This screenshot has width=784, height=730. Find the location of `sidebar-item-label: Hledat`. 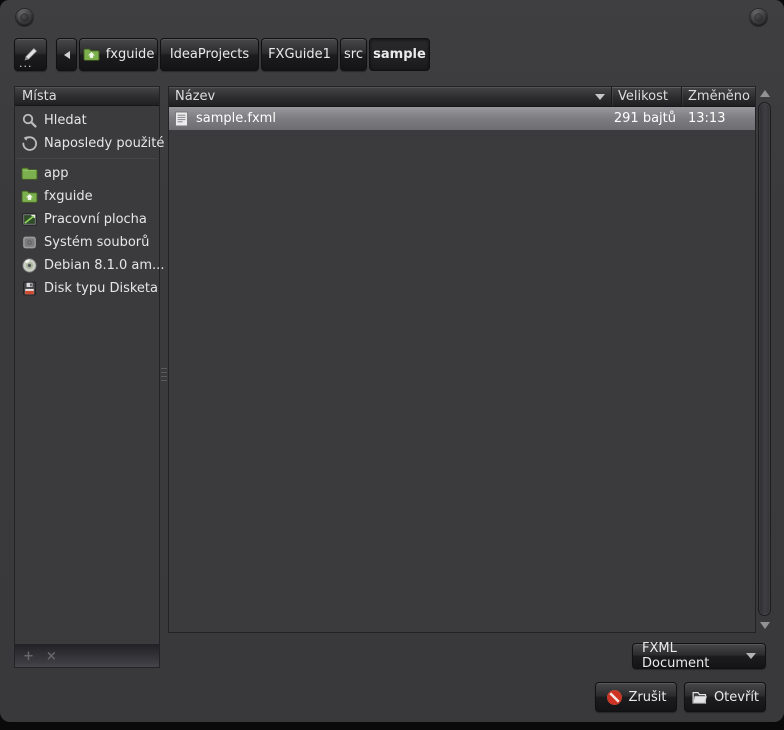

sidebar-item-label: Hledat is located at coordinates (65, 120).